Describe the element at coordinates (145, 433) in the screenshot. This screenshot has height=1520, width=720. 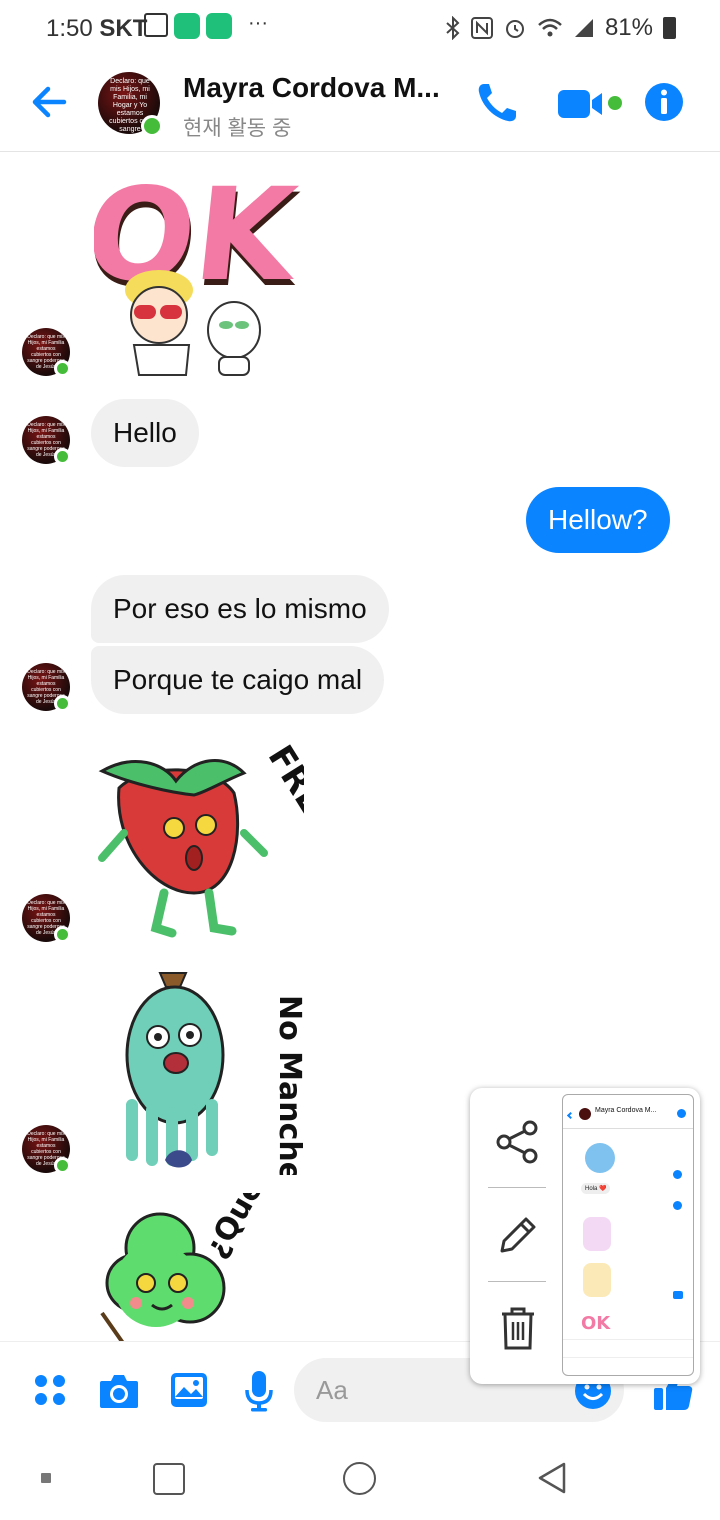
I see `incoming-message-bubble: Hello` at that location.